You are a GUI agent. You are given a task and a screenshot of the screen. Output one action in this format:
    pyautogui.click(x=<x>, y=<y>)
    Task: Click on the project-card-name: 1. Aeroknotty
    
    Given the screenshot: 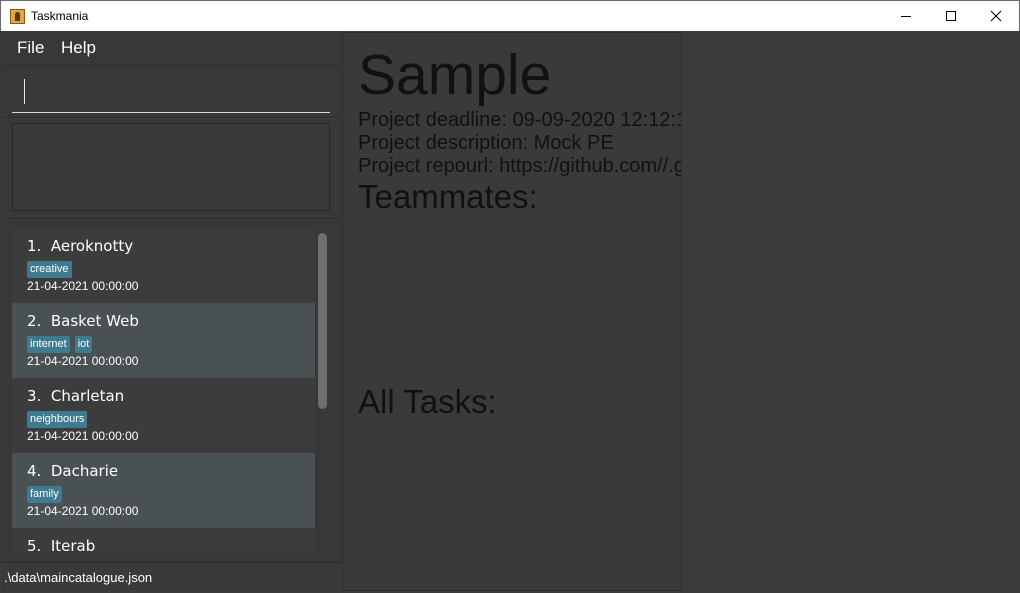 What is the action you would take?
    pyautogui.click(x=80, y=246)
    